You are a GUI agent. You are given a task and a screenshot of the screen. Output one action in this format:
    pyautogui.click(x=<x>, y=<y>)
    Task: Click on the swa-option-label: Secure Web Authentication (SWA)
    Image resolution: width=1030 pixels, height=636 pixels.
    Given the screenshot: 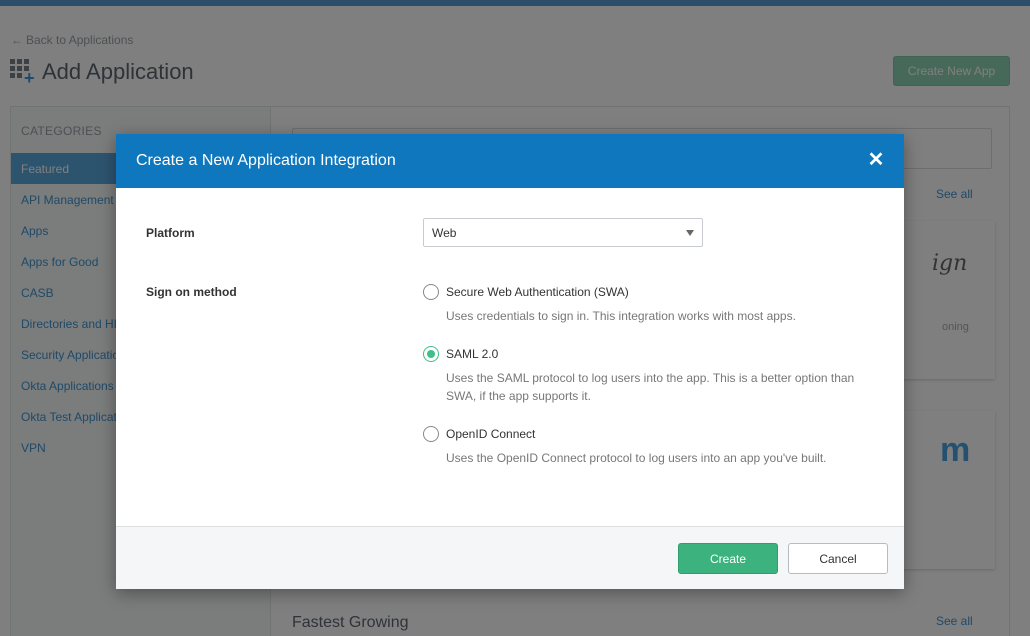 What is the action you would take?
    pyautogui.click(x=537, y=292)
    